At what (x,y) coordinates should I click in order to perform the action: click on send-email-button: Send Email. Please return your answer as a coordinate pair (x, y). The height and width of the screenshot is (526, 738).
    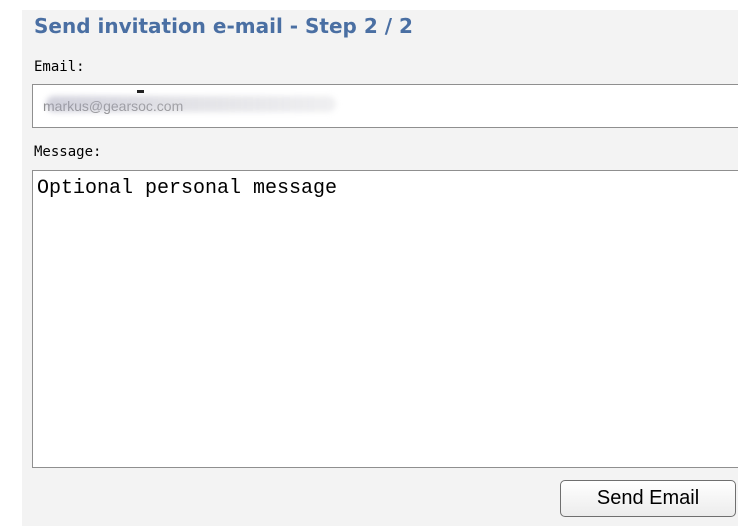
    Looking at the image, I should click on (648, 498).